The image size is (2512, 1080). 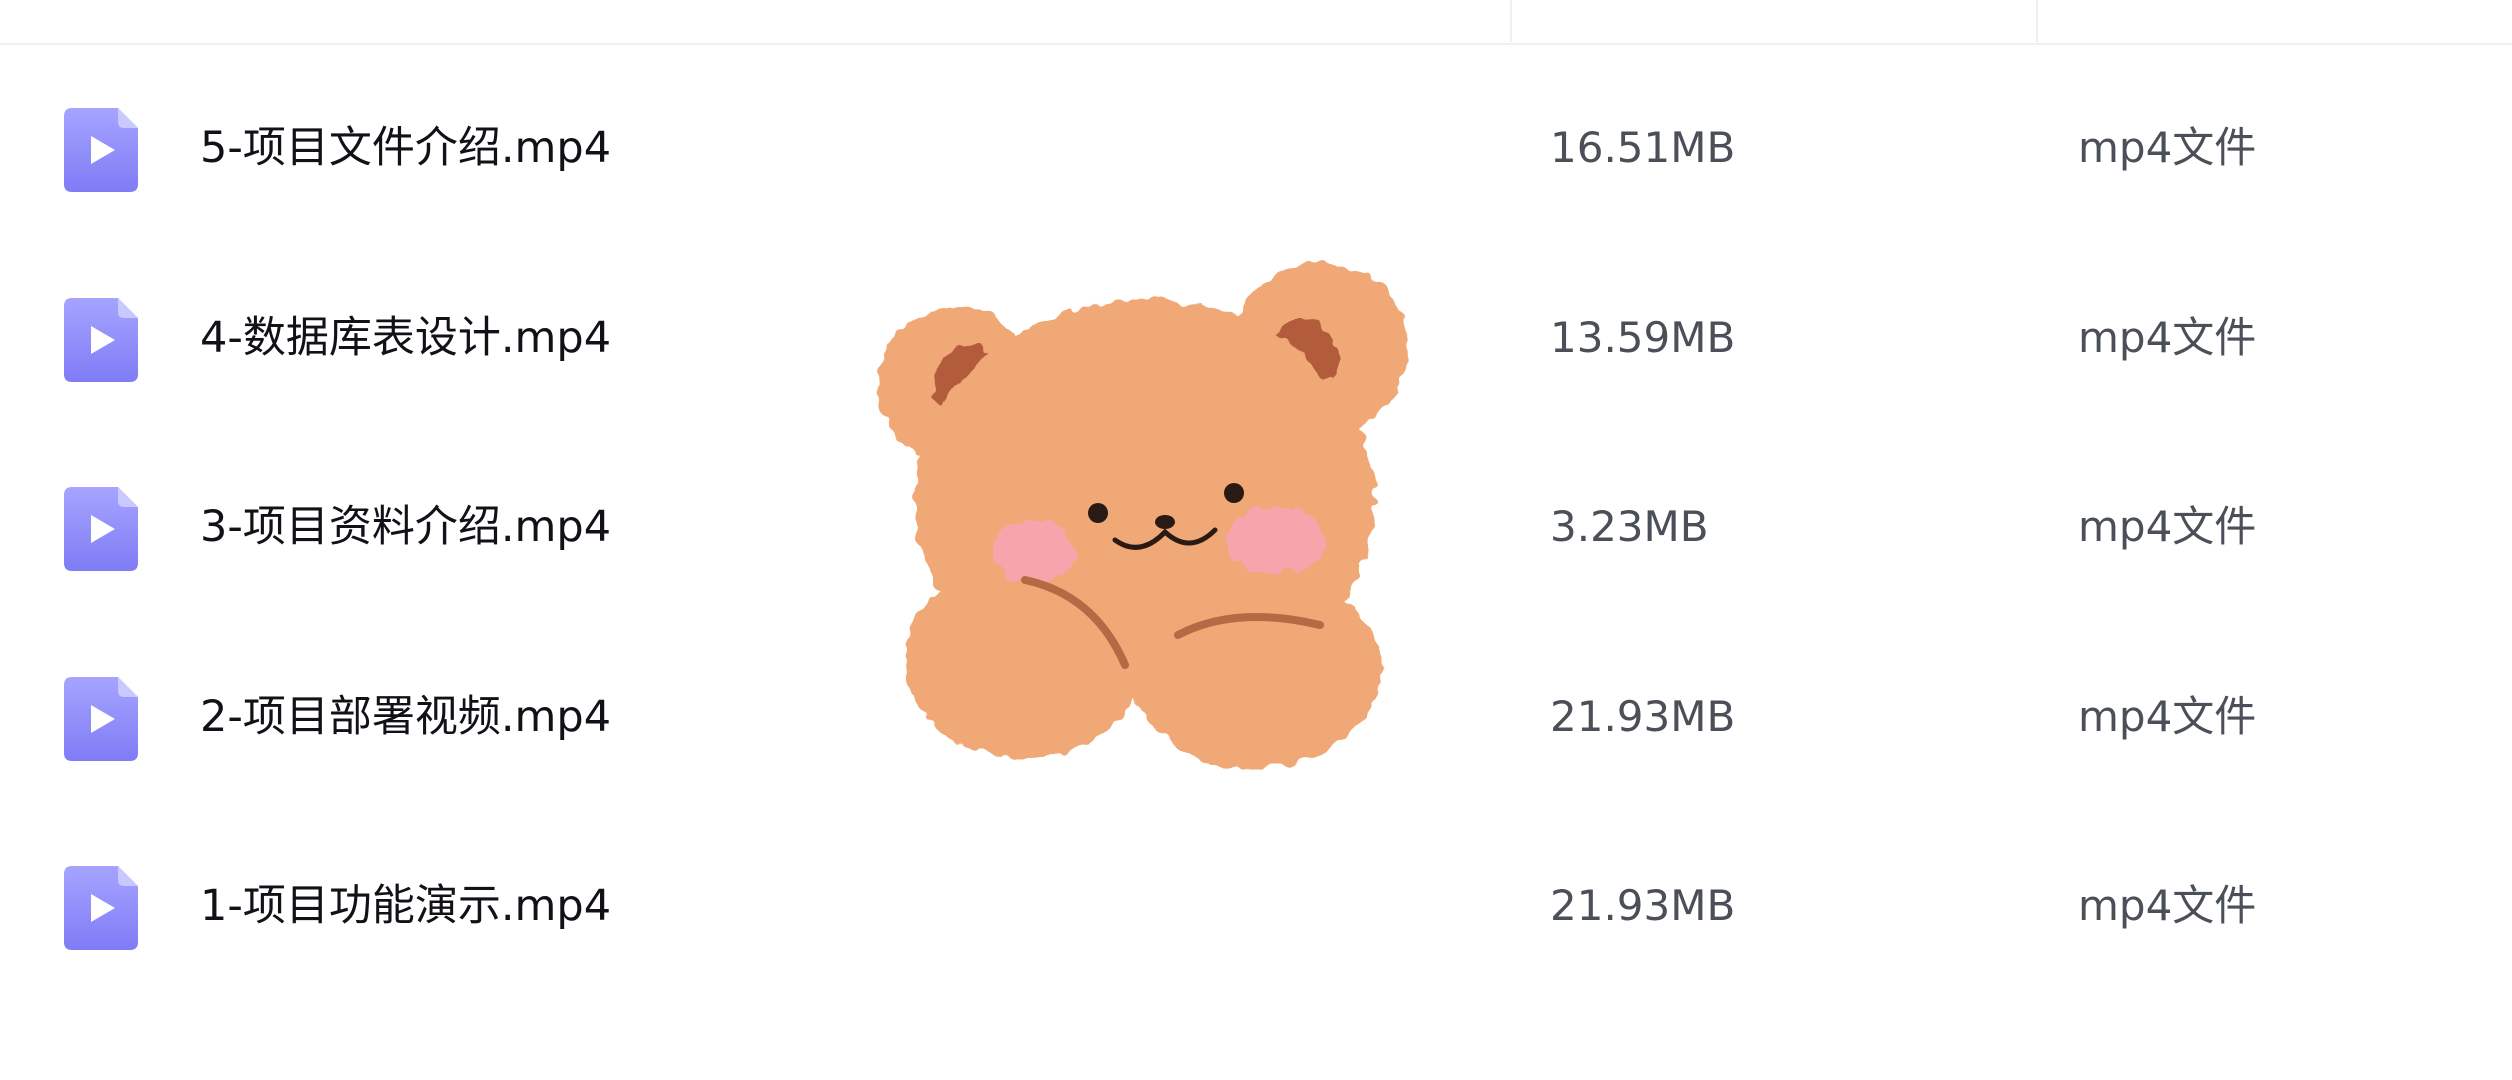 I want to click on file-size: 16.51MB, so click(x=1643, y=147).